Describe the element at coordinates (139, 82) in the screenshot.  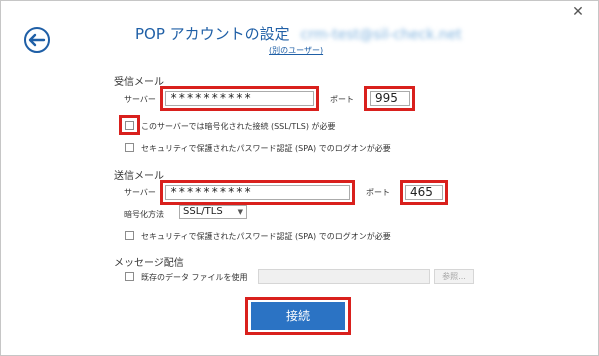
I see `incoming-section-label: 受信メール` at that location.